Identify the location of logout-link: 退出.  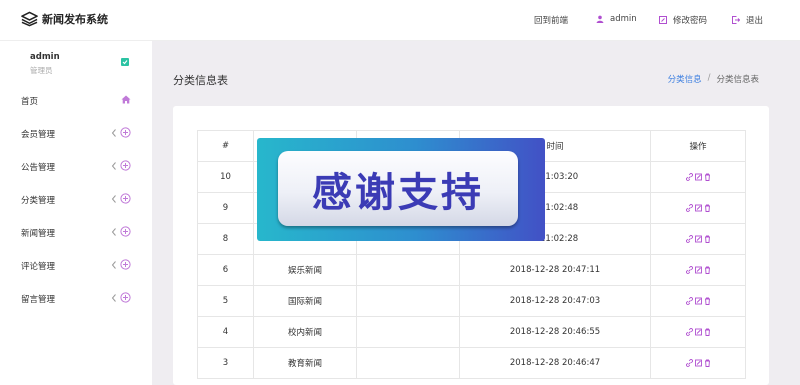
(747, 20).